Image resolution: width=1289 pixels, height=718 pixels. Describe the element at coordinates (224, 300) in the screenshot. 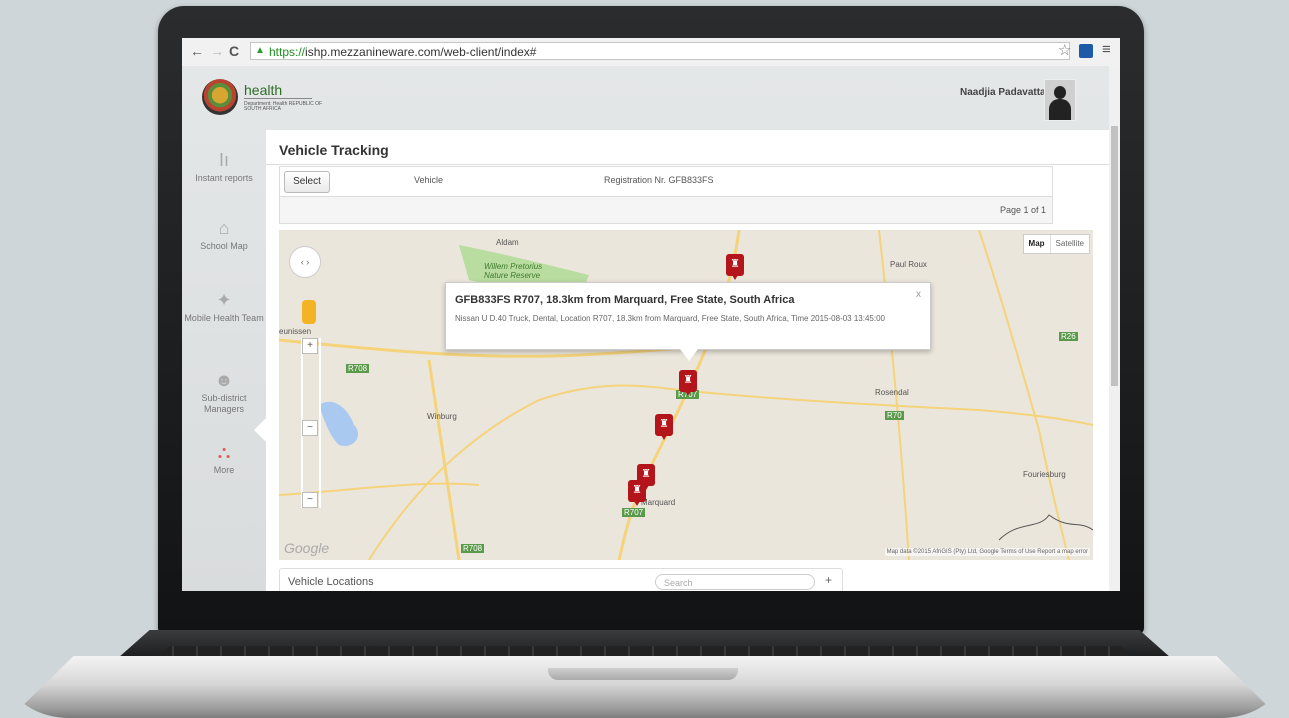

I see `team-icon: ✦` at that location.